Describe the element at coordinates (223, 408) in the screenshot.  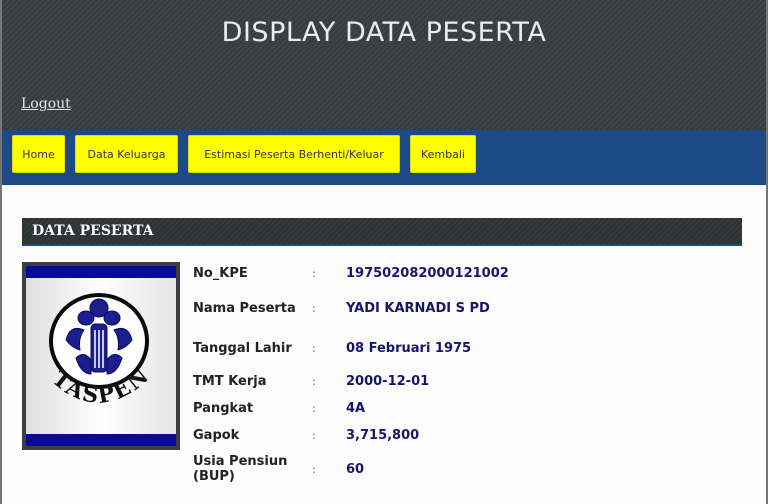
I see `field-label: Pangkat` at that location.